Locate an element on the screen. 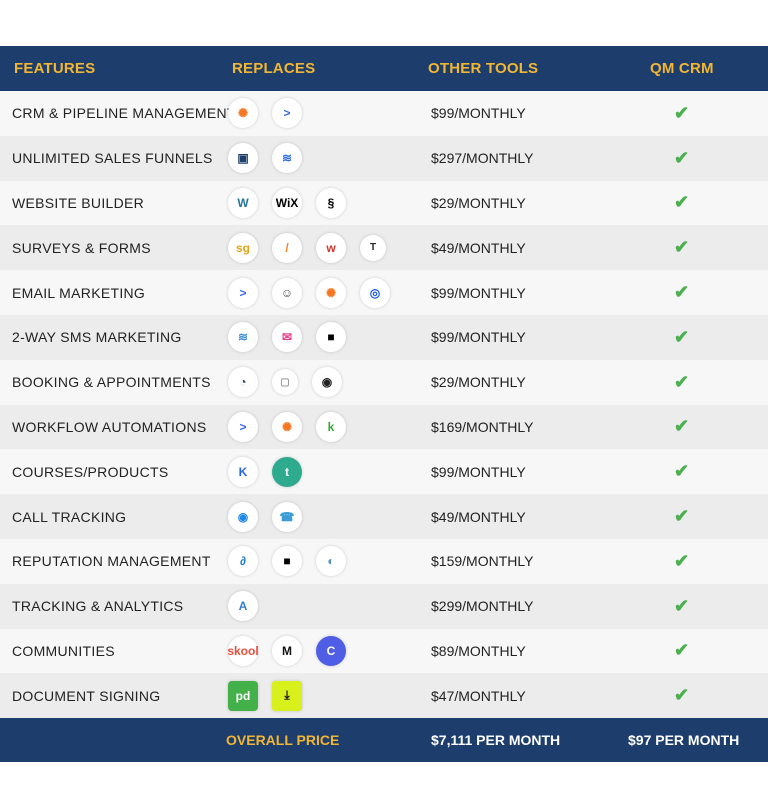 This screenshot has height=810, width=768. feature-label: WEBSITE BUILDER is located at coordinates (78, 202).